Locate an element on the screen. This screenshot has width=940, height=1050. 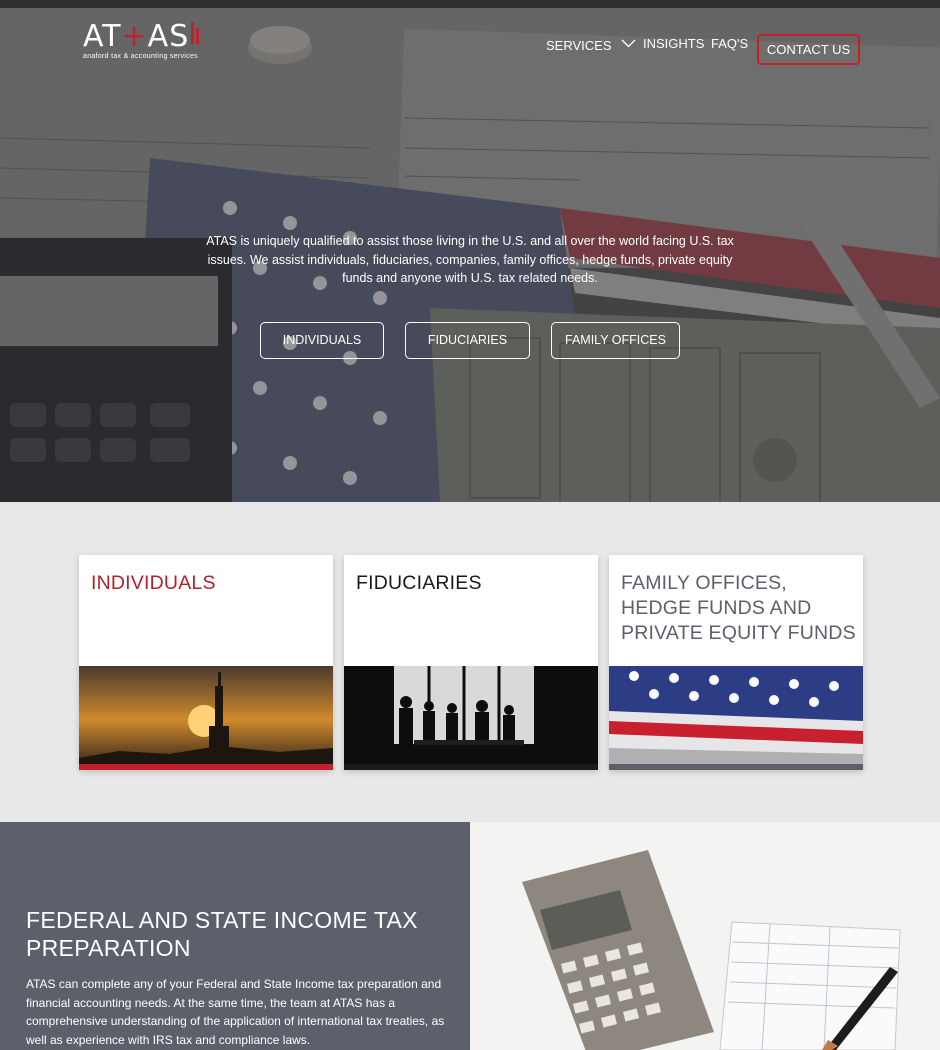
hero-family-offices-button: FAMILY OFFICES is located at coordinates (615, 340).